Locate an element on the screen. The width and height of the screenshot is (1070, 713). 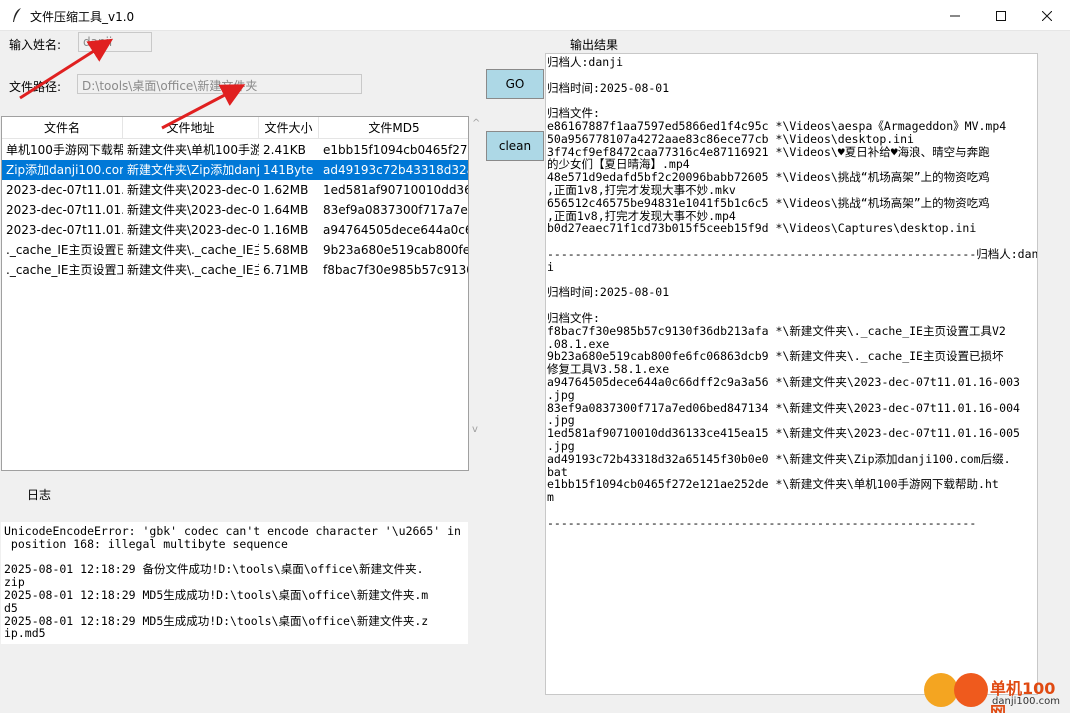
cell-size: 2.41KB is located at coordinates (284, 150).